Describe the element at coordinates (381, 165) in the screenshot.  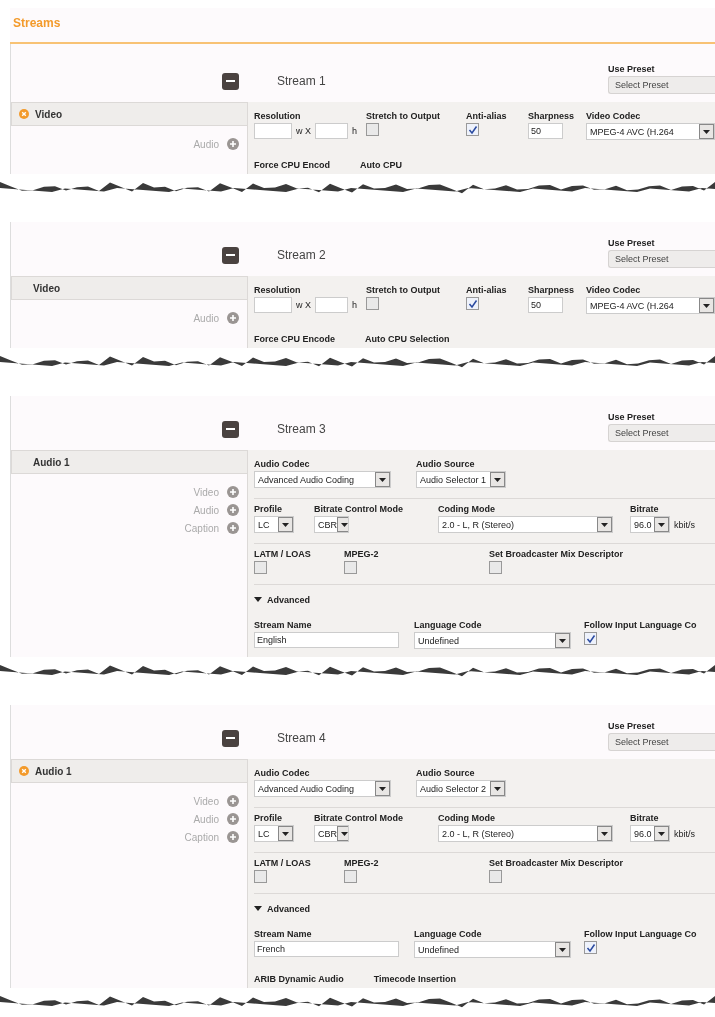
I see `field-label: Auto CPU` at that location.